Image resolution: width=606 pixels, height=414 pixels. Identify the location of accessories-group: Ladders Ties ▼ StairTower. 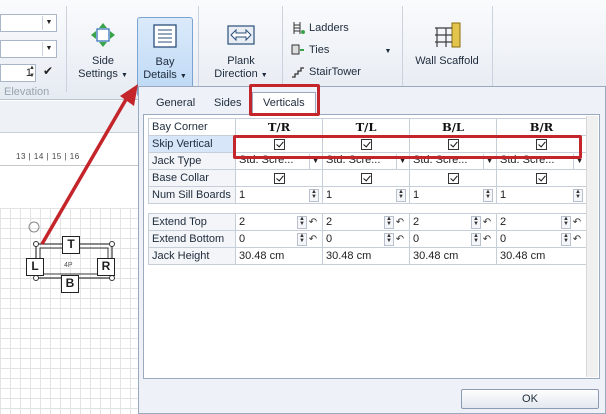
(345, 50).